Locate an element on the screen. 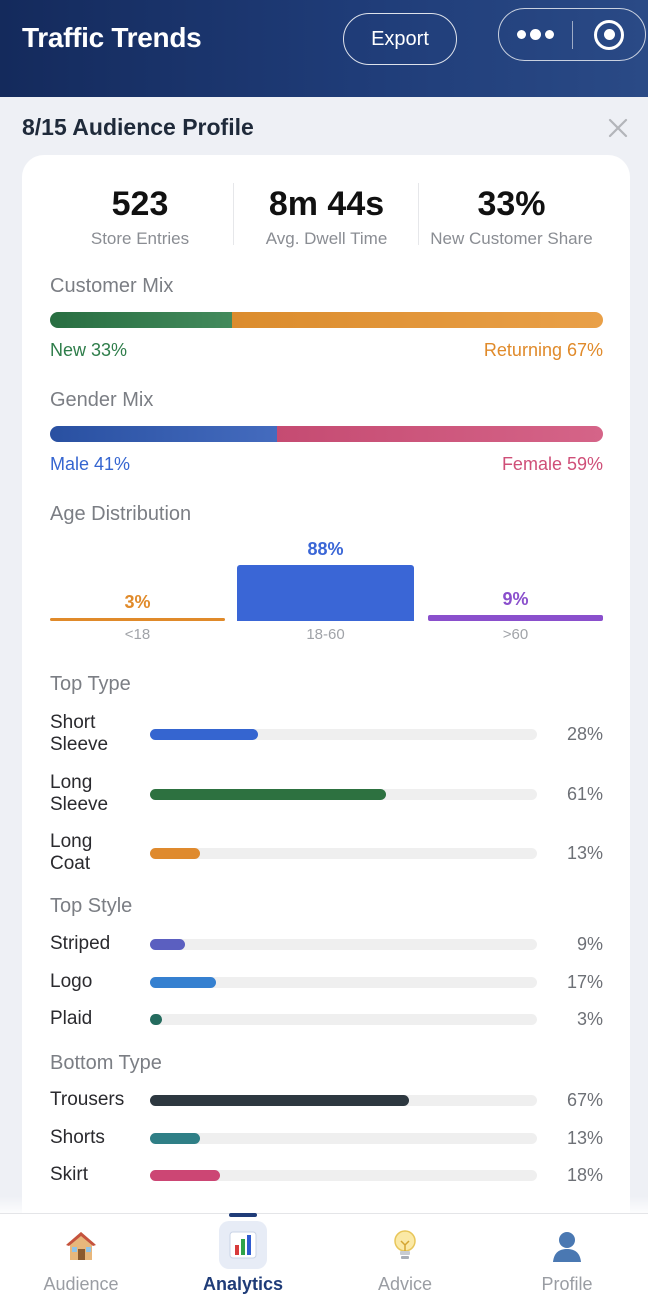 Image resolution: width=648 pixels, height=1312 pixels. tab-label: Advice is located at coordinates (405, 1284).